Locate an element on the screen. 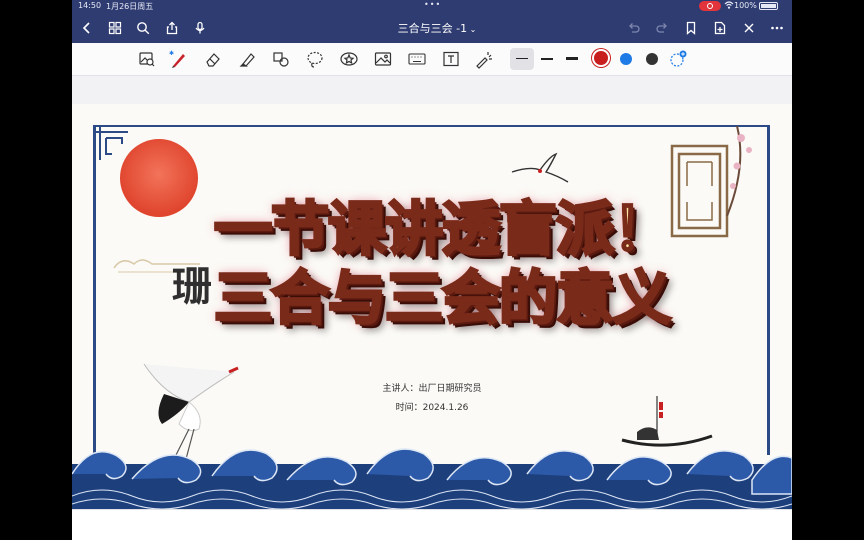 The height and width of the screenshot is (540, 864). add-color-icon is located at coordinates (679, 59).